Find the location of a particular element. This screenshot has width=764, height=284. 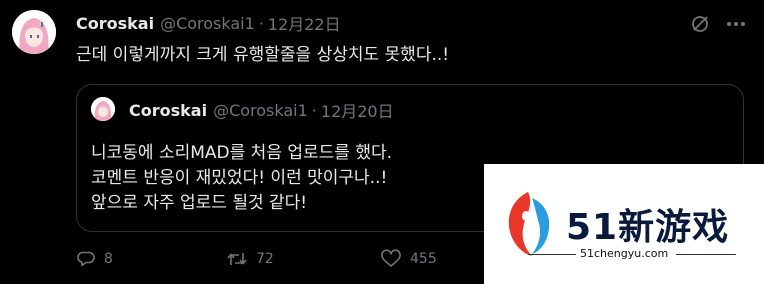

brand-logo-icon is located at coordinates (529, 224).